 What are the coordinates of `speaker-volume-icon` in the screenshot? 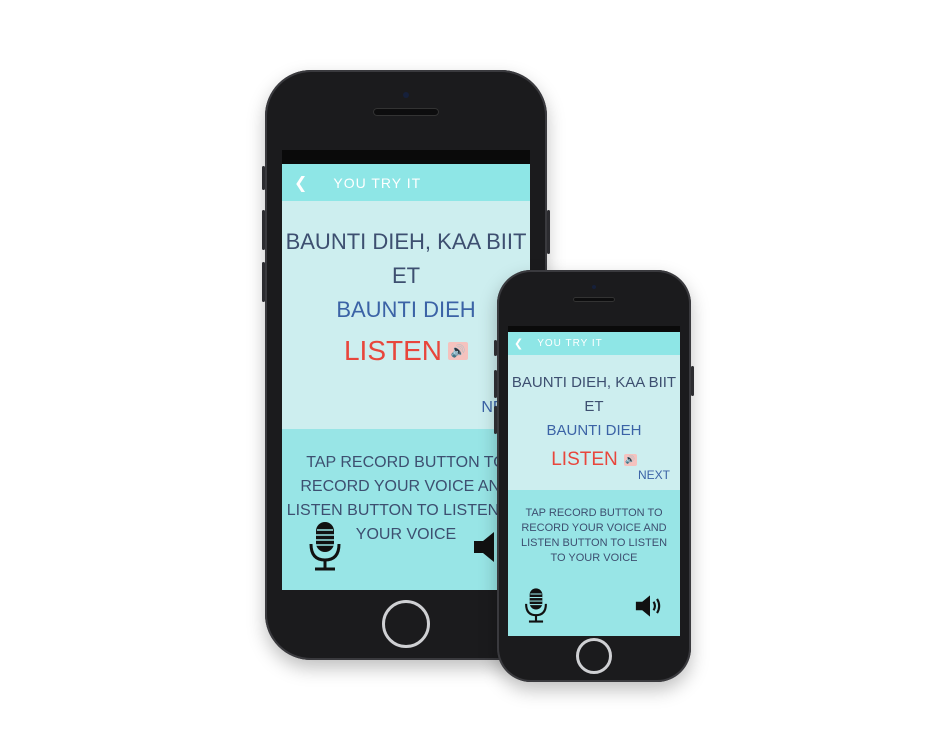 It's located at (650, 606).